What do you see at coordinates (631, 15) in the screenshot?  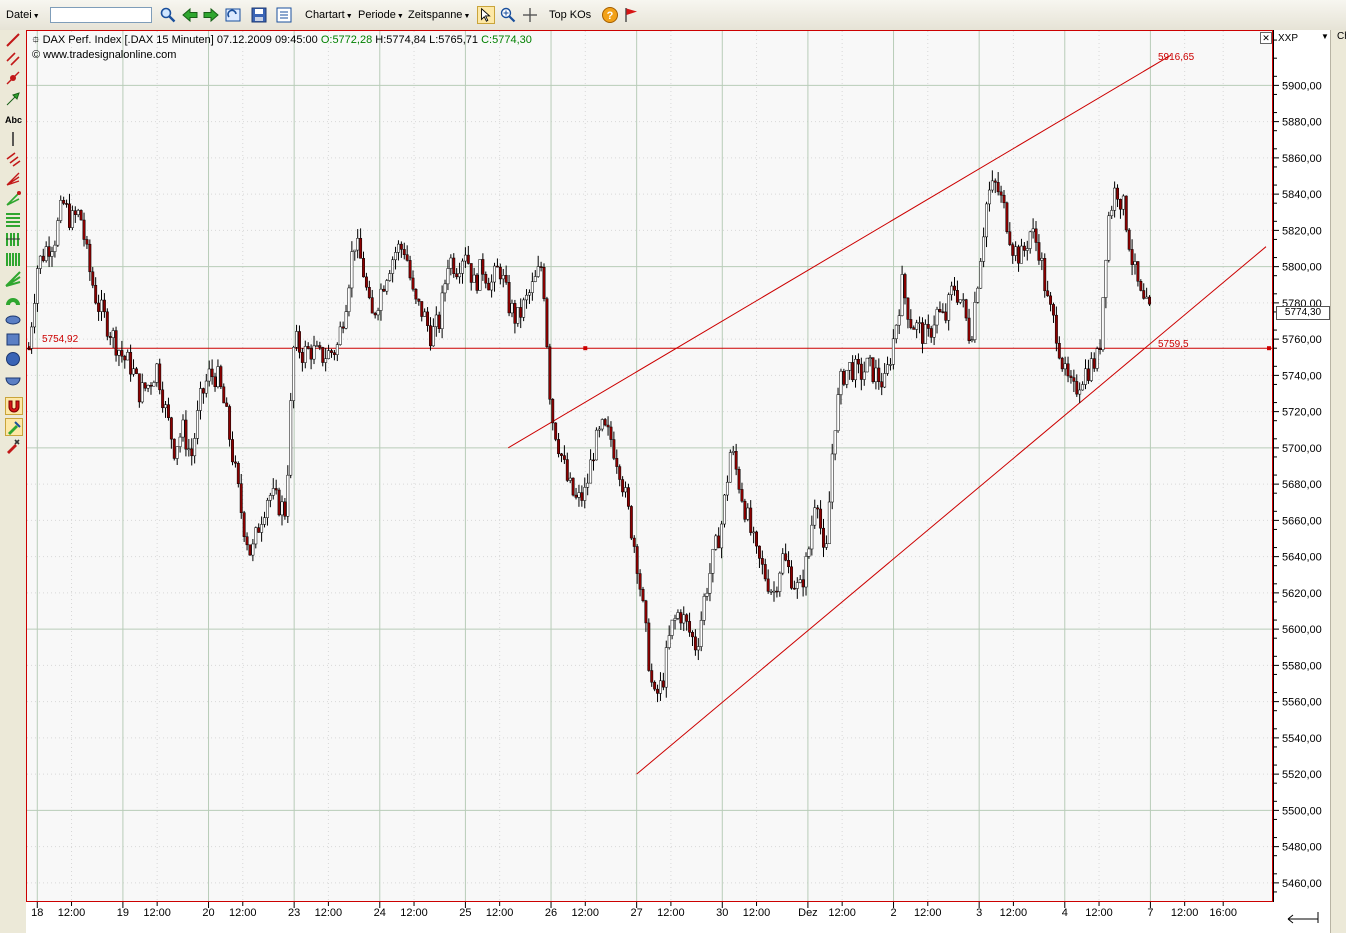 I see `flag-icon` at bounding box center [631, 15].